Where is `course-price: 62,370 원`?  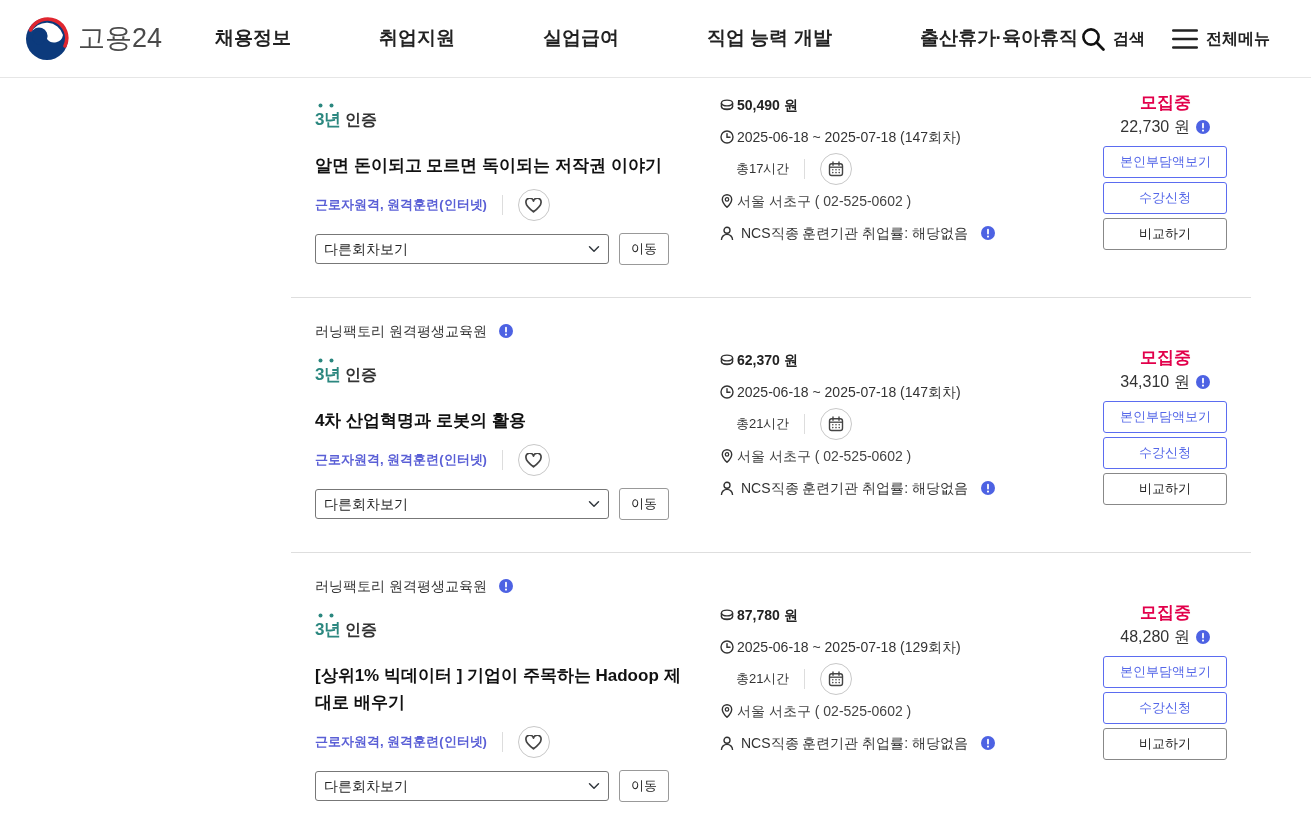
course-price: 62,370 원 is located at coordinates (767, 360).